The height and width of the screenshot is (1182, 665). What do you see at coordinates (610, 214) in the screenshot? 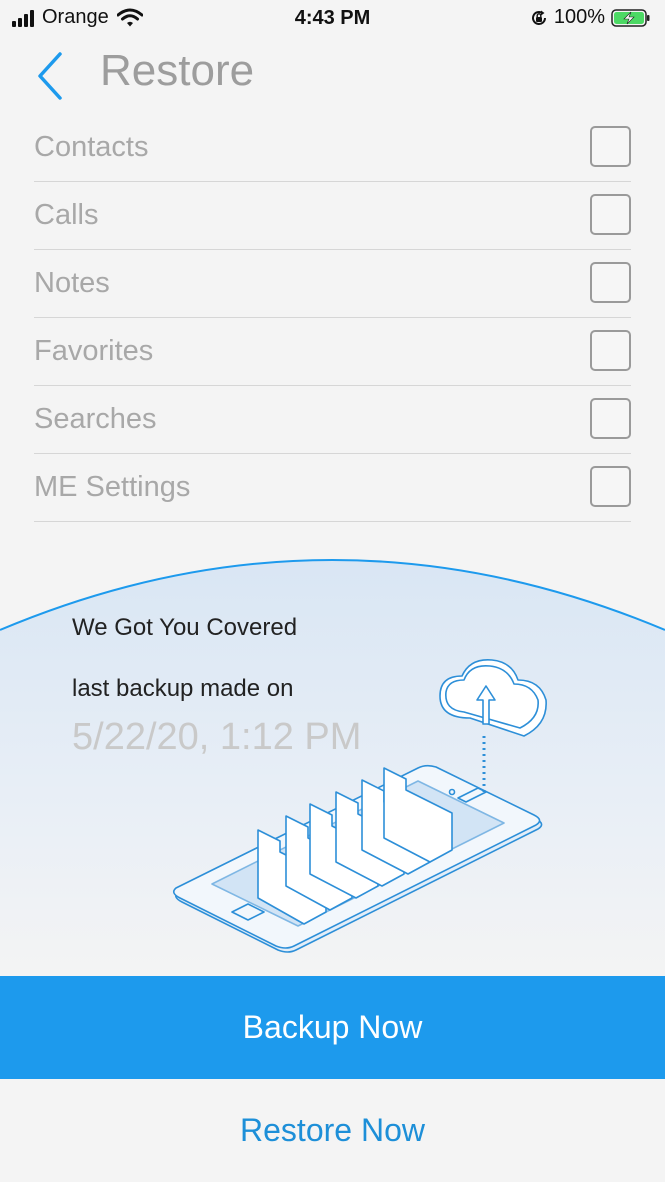
I see `calls-checkbox` at bounding box center [610, 214].